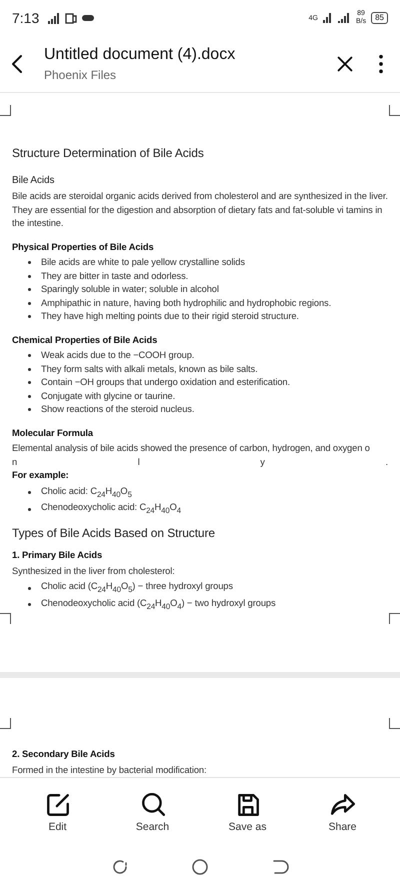 This screenshot has height=888, width=400. Describe the element at coordinates (114, 533) in the screenshot. I see `section-title: Types of Bile Acids Based on Structure` at that location.